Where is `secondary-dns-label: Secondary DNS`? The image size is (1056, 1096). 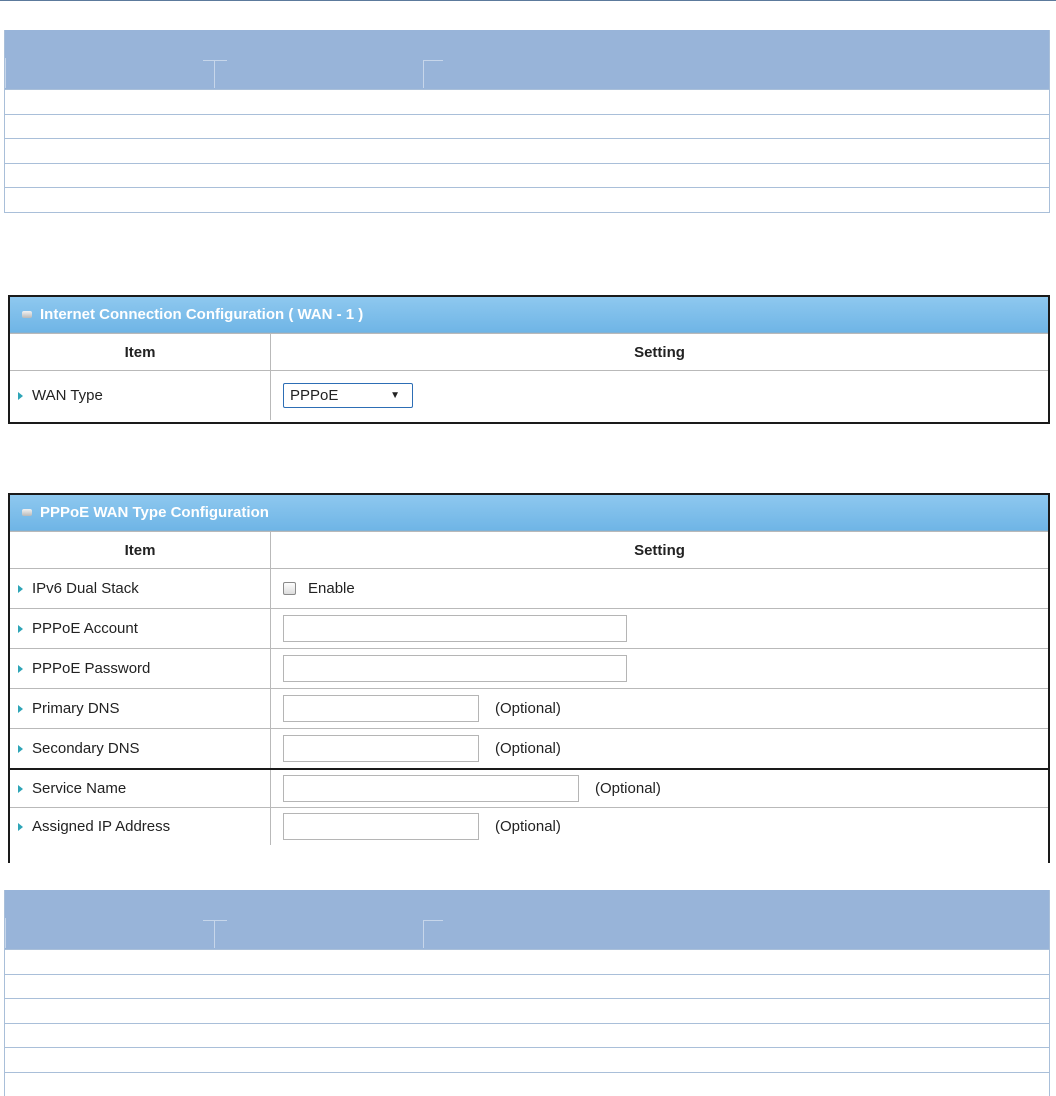
secondary-dns-label: Secondary DNS is located at coordinates (86, 748).